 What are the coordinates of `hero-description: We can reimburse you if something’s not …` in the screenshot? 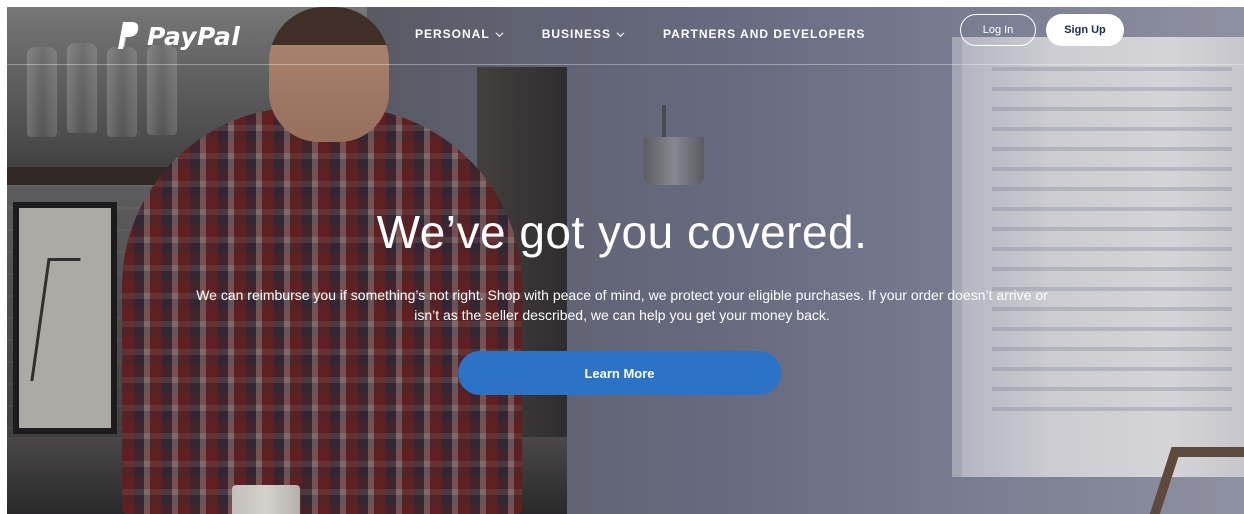 It's located at (622, 305).